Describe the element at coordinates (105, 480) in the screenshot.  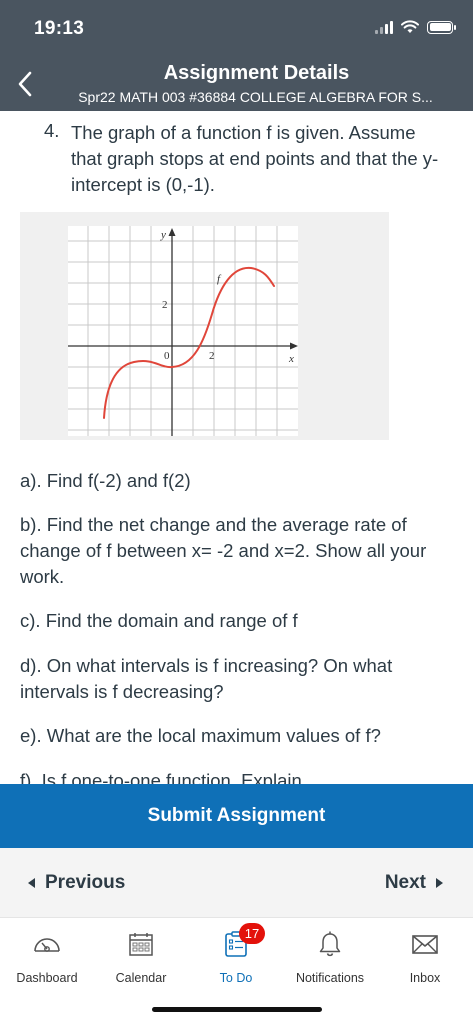
I see `question-part-a: a). Find f(-2) and f(2)` at that location.